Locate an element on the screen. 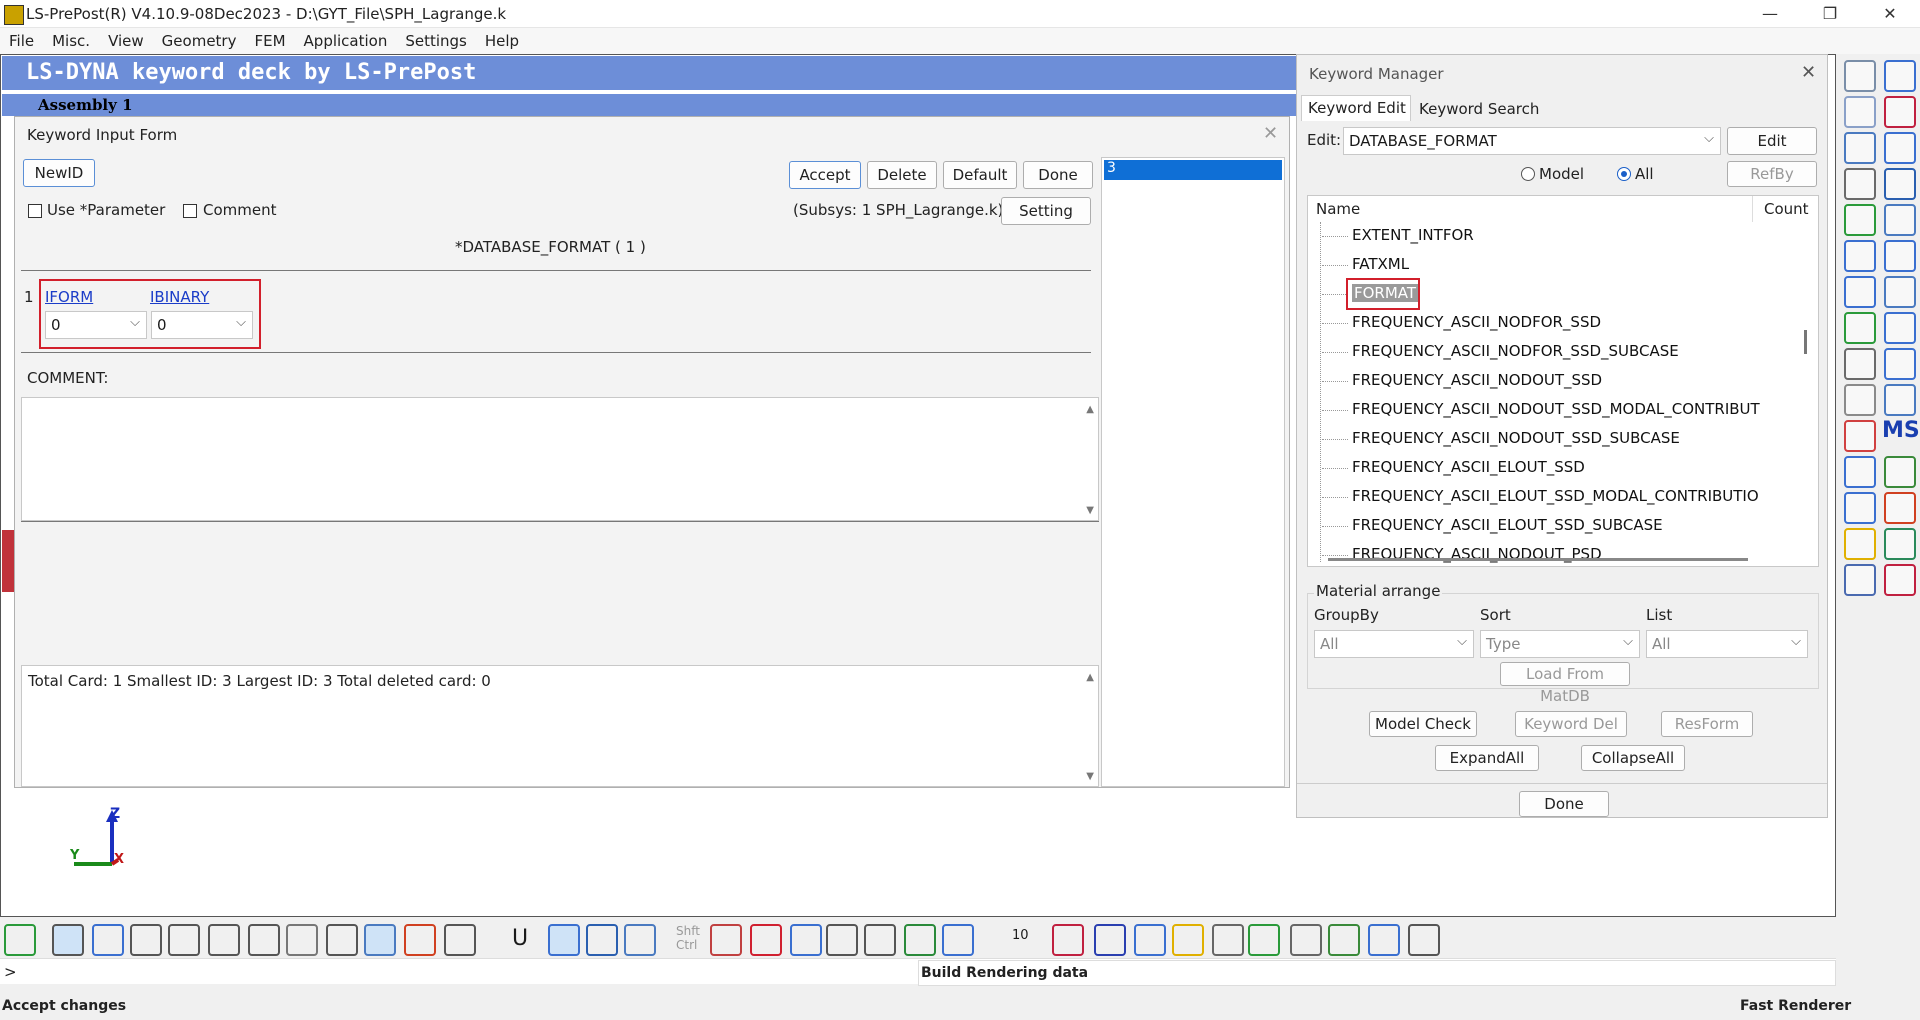 The height and width of the screenshot is (1020, 1920). curve-icon is located at coordinates (1900, 112).